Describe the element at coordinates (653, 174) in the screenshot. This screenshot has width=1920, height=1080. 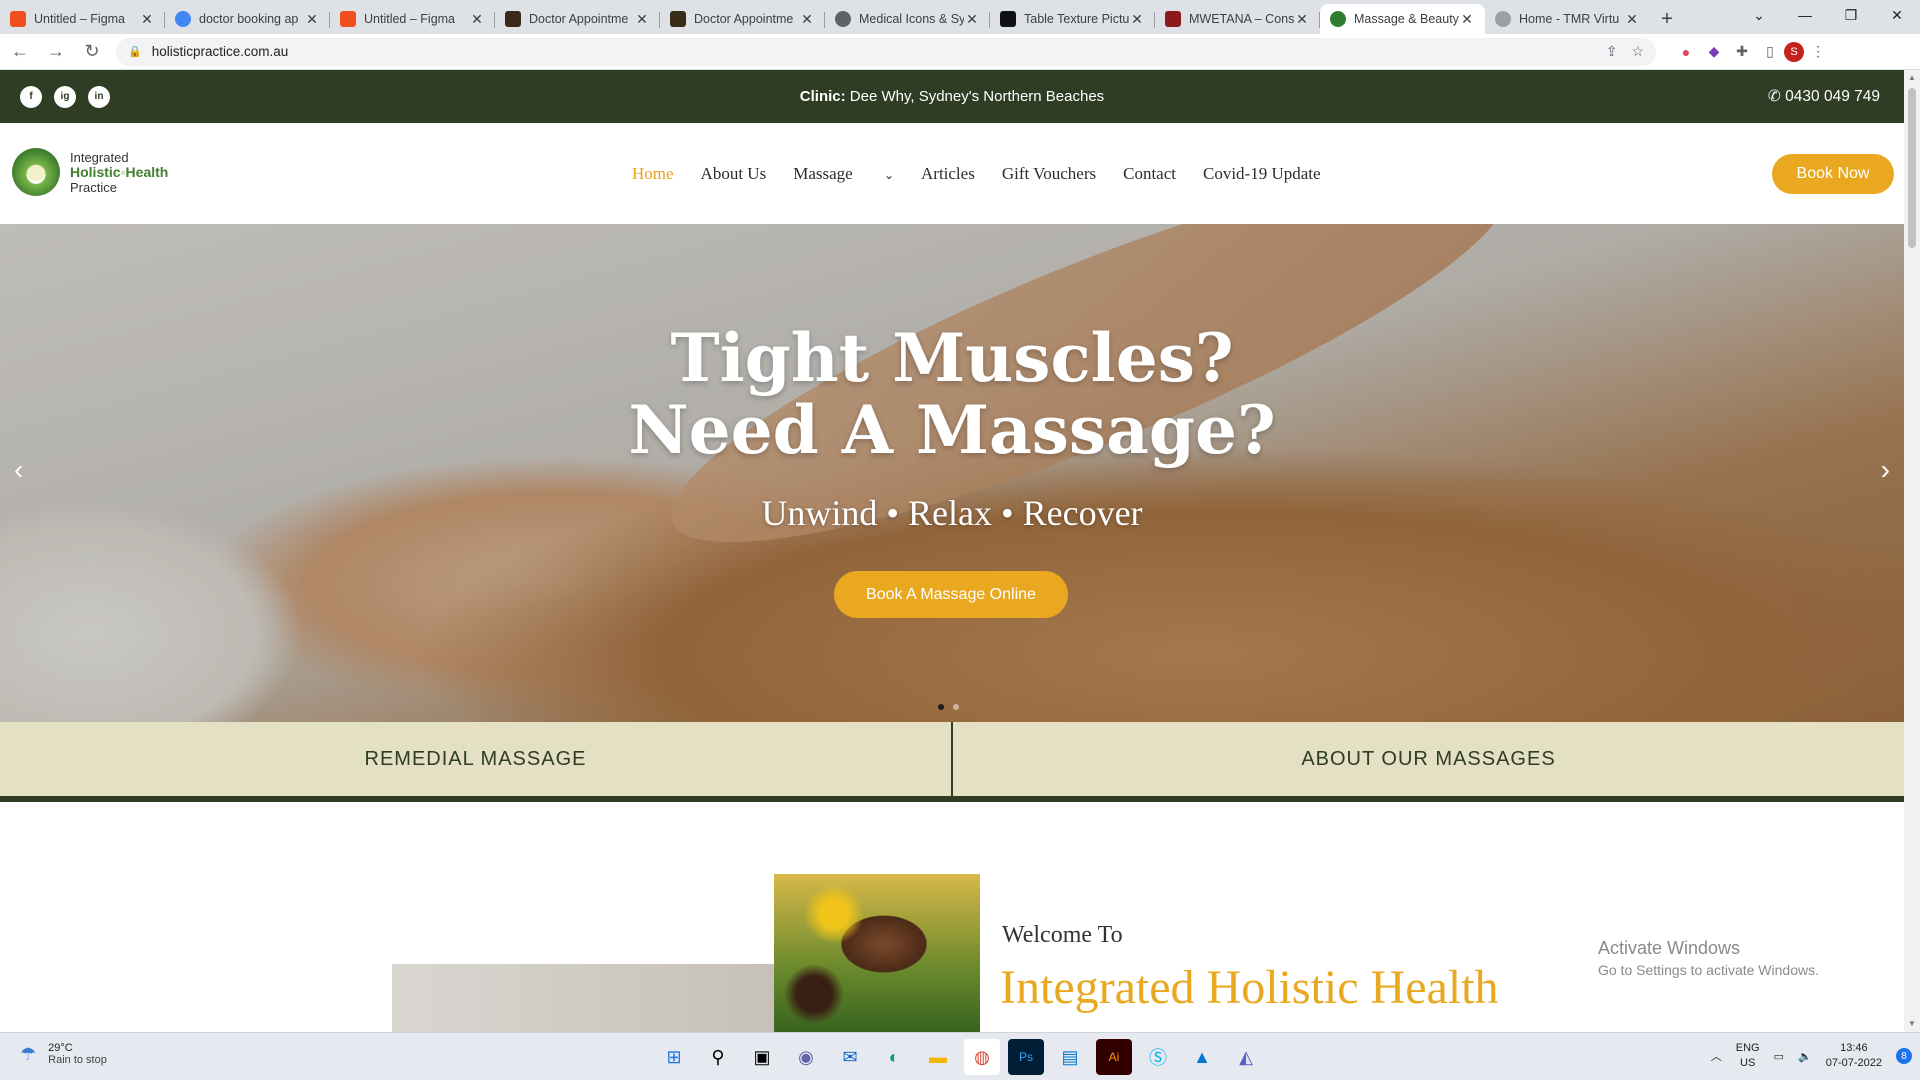
I see `nav-home: Home` at that location.